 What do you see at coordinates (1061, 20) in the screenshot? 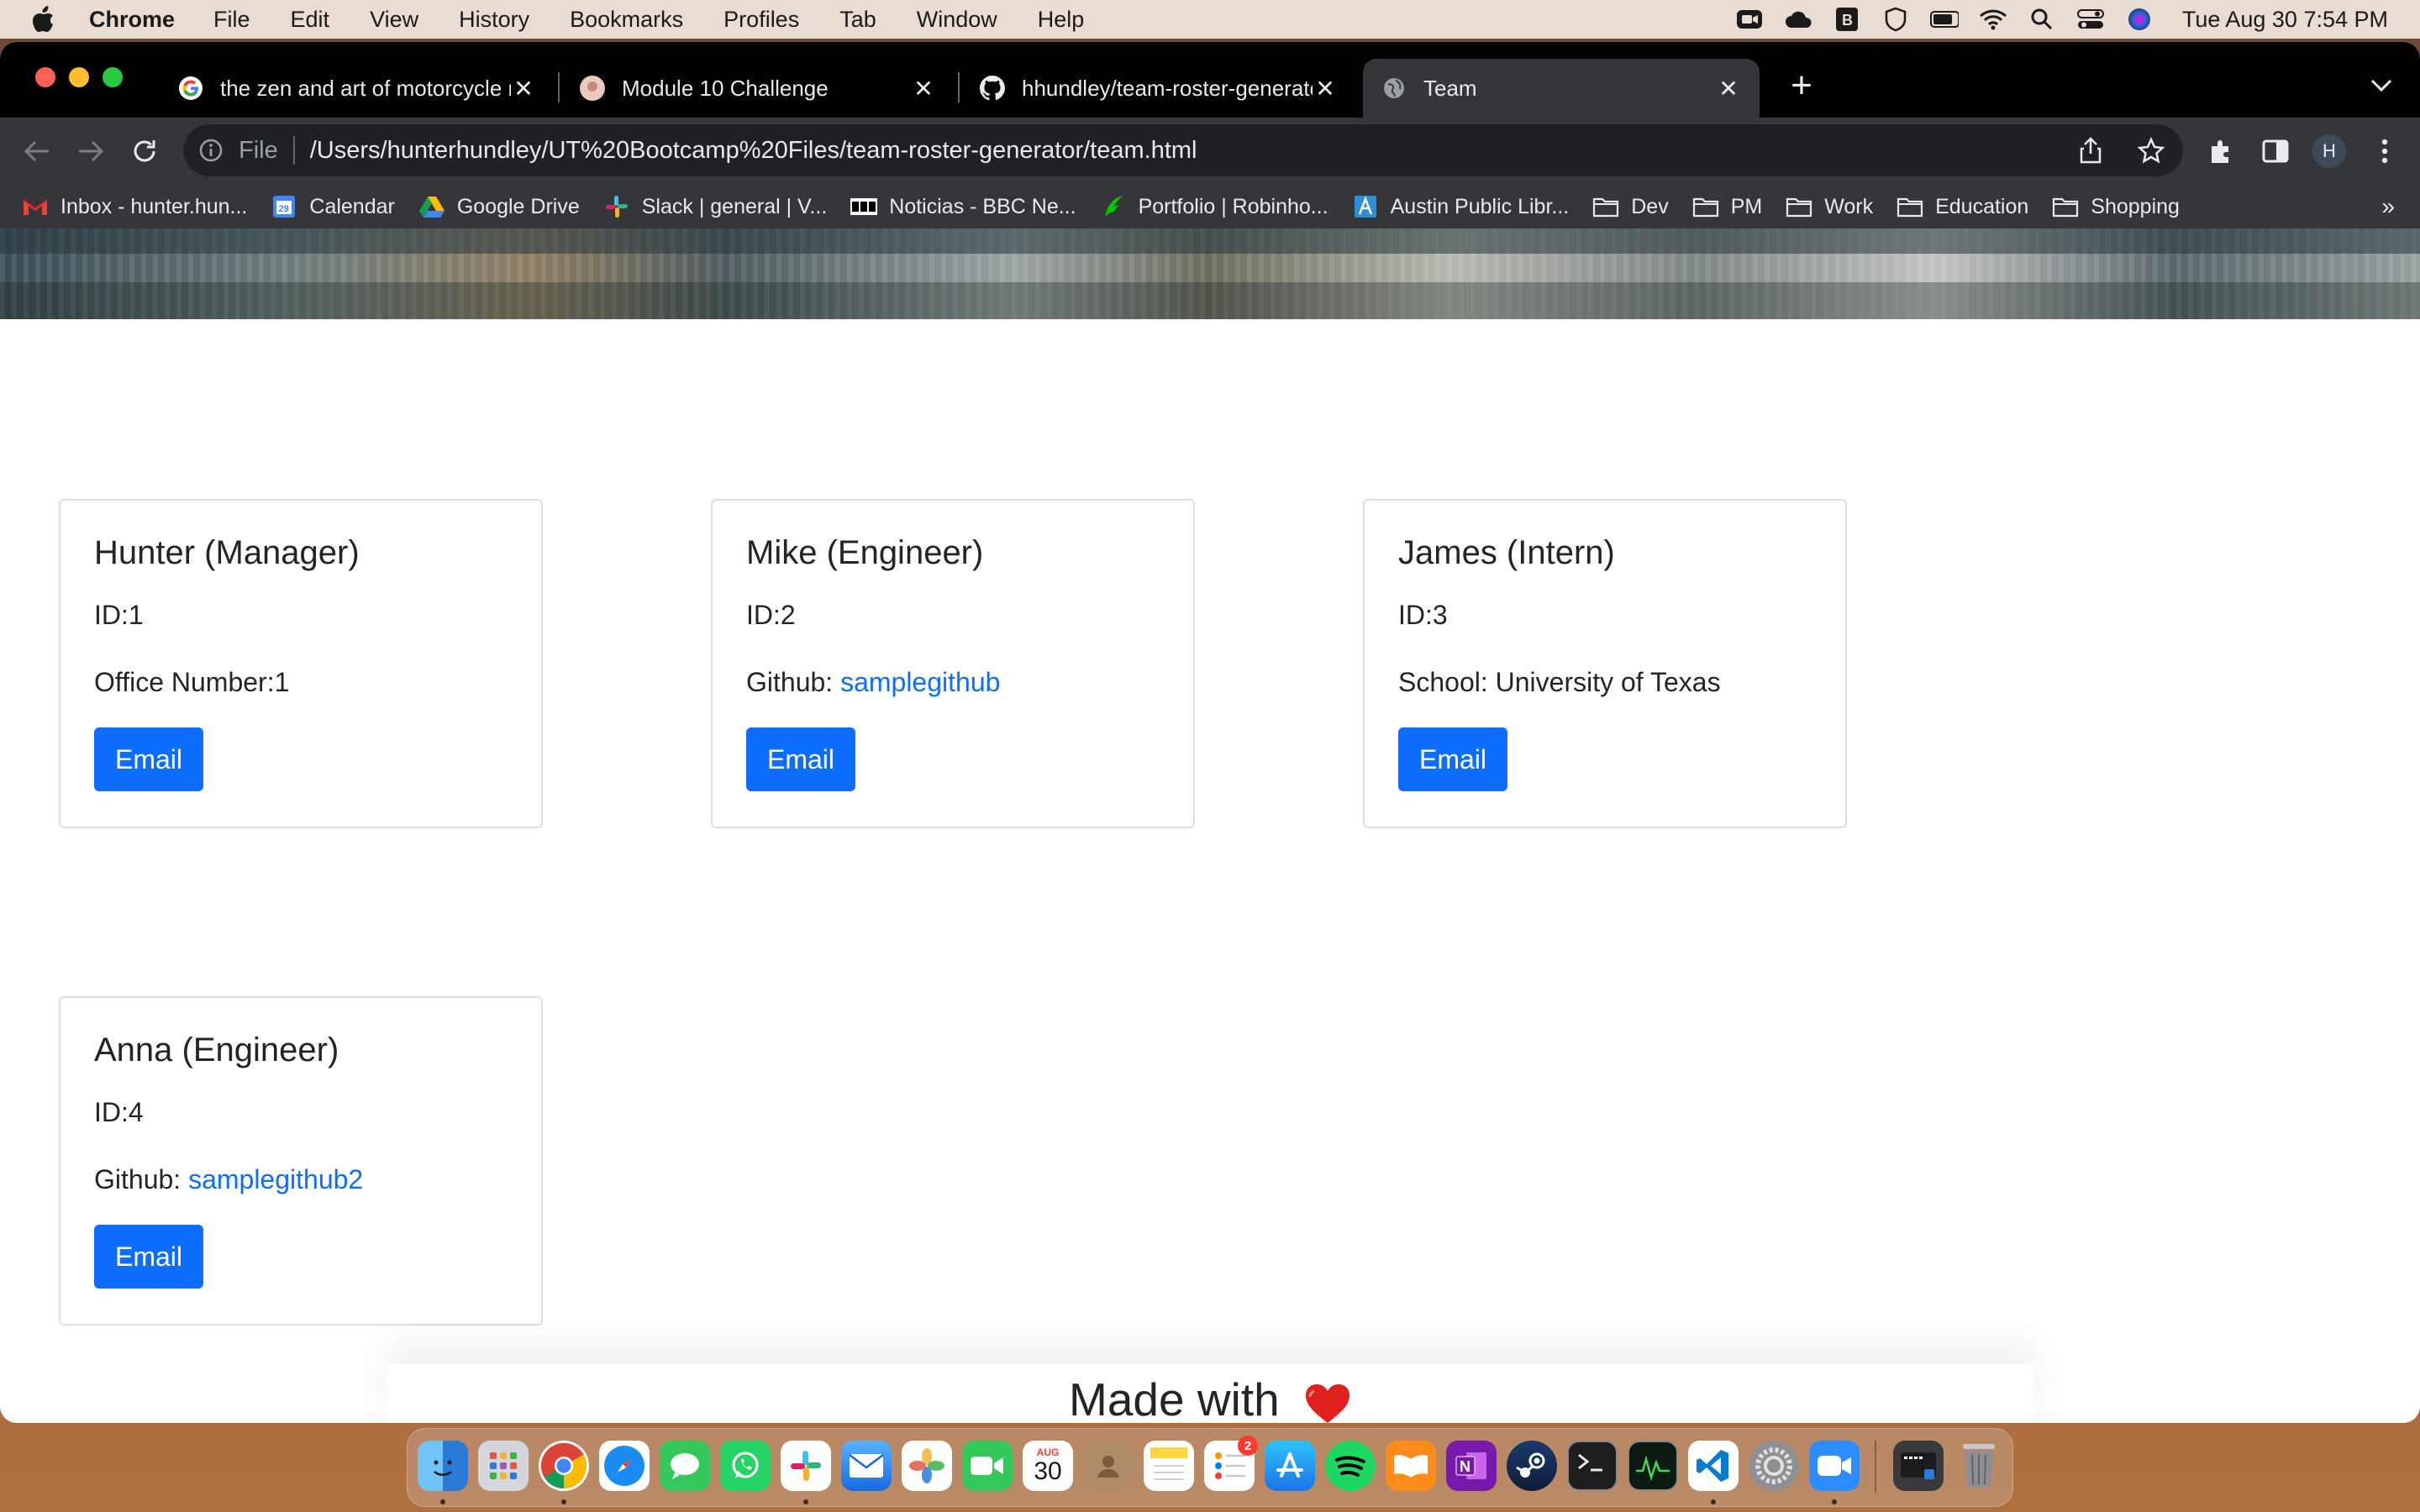
I see `menu-help: Help` at bounding box center [1061, 20].